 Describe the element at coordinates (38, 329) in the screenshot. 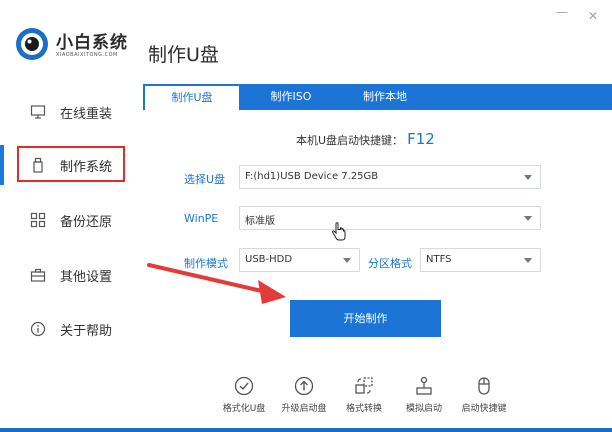

I see `info-icon` at that location.